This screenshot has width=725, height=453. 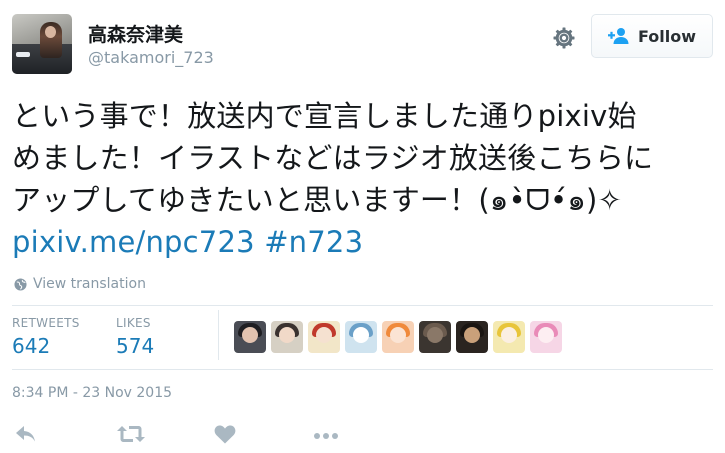 What do you see at coordinates (151, 57) in the screenshot?
I see `user-handle: @takamori_723` at bounding box center [151, 57].